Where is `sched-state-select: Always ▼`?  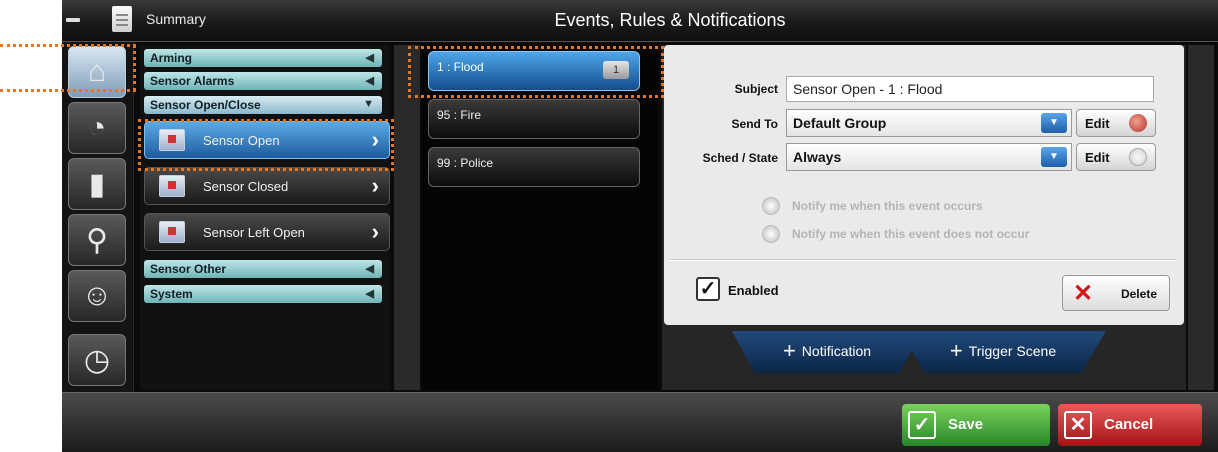 sched-state-select: Always ▼ is located at coordinates (929, 157).